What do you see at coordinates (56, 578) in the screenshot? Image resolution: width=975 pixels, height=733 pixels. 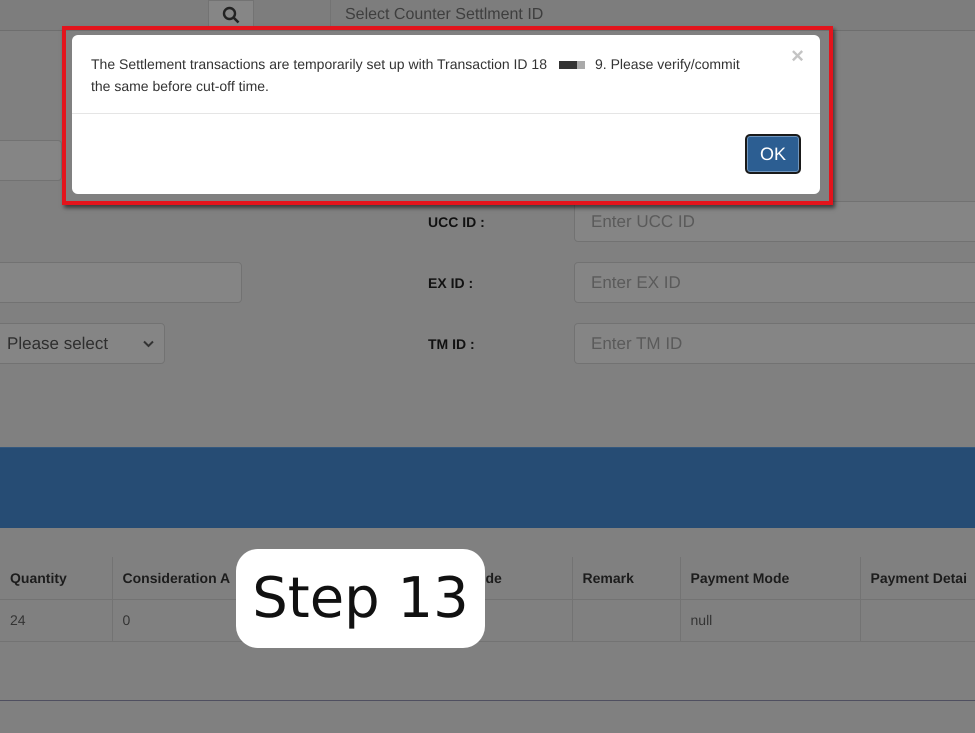 I see `column-header: Quantity` at bounding box center [56, 578].